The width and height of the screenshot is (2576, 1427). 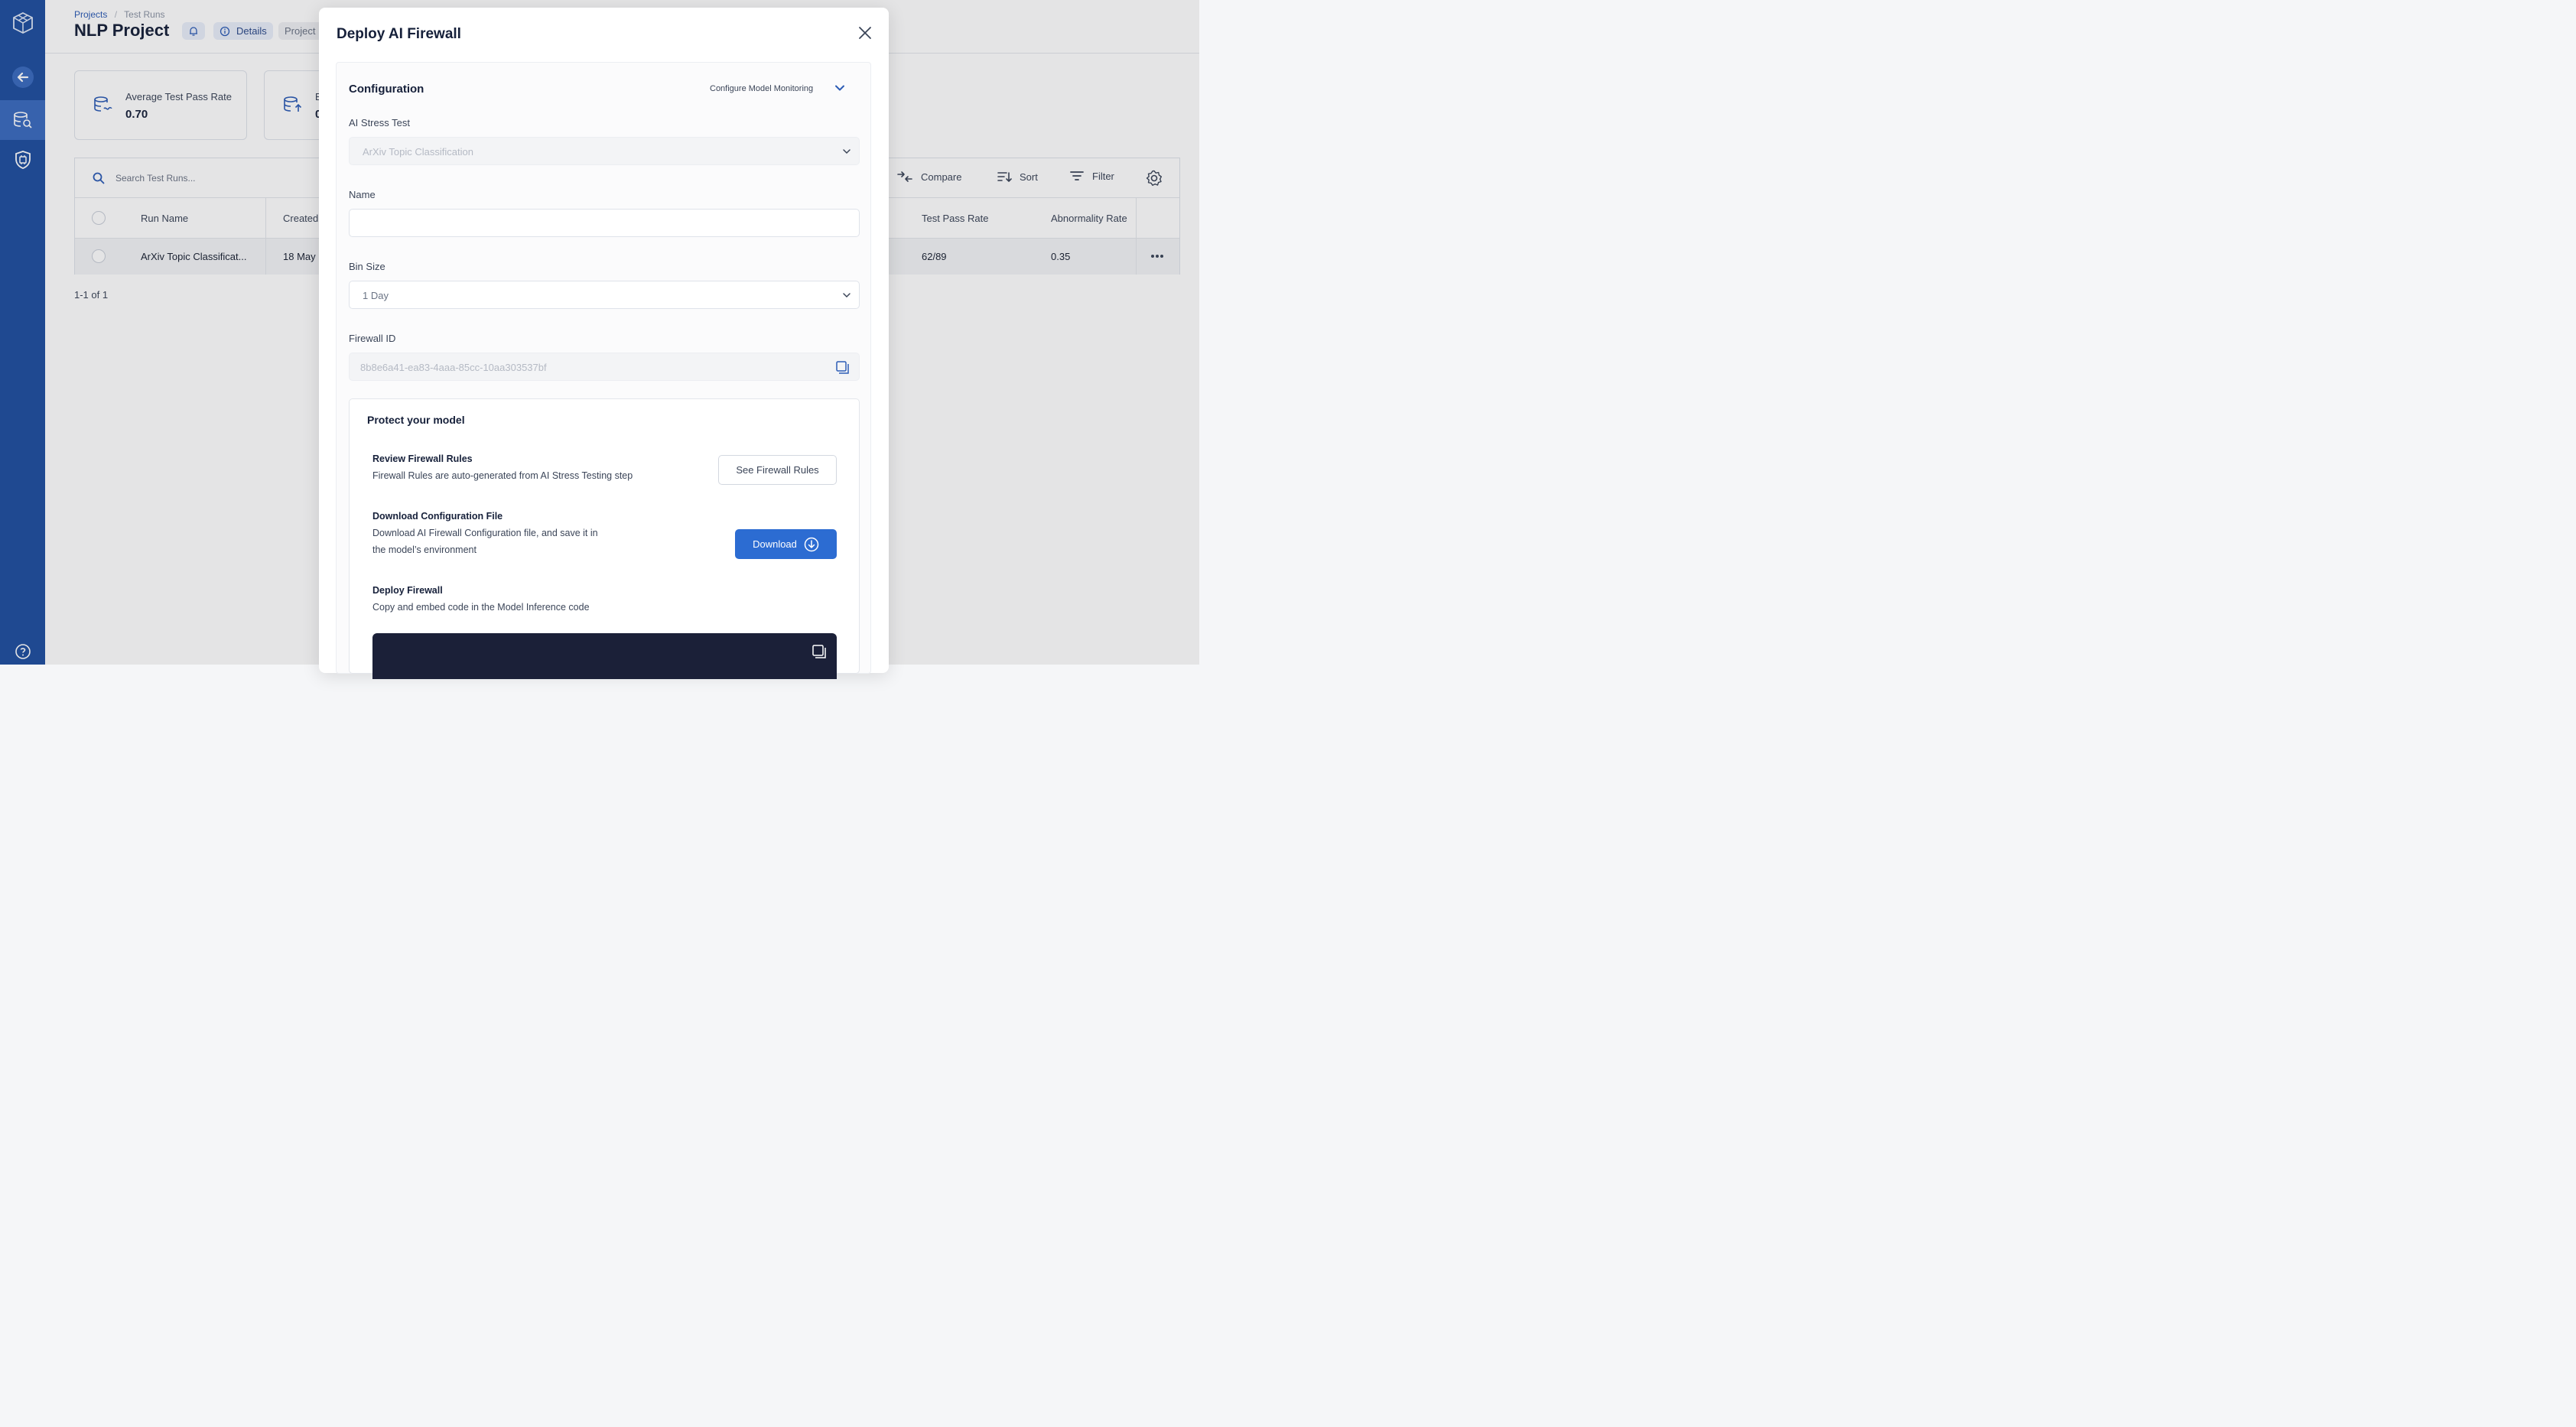 What do you see at coordinates (418, 152) in the screenshot?
I see `stress-test-value: ArXiv Topic Classification` at bounding box center [418, 152].